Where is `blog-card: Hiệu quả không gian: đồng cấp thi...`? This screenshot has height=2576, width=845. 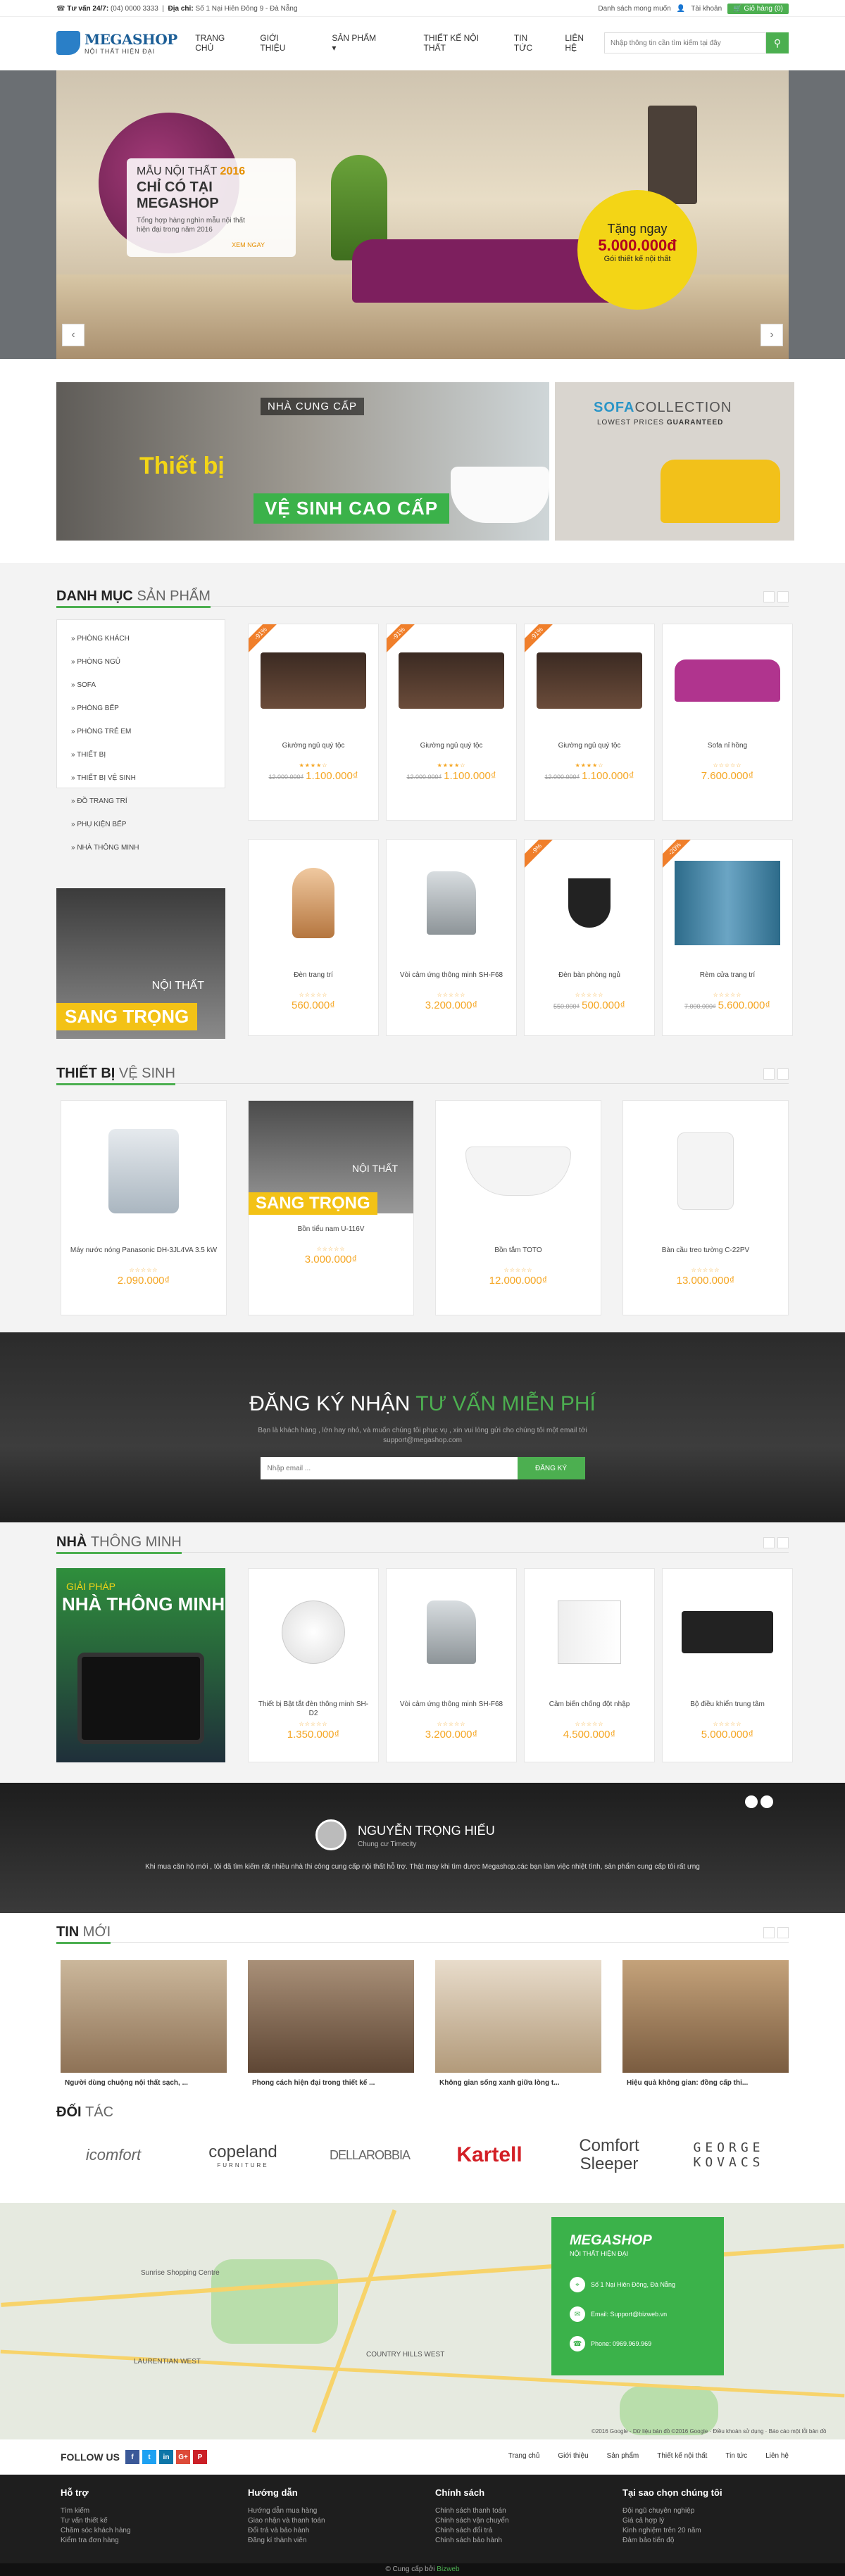 blog-card: Hiệu quả không gian: đồng cấp thi... is located at coordinates (705, 2026).